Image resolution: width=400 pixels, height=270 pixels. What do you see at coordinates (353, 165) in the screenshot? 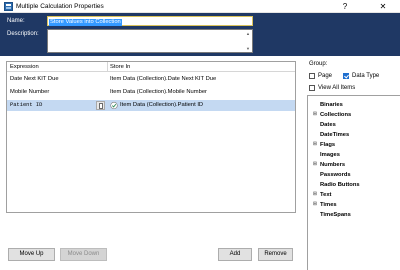
I see `tree-item-numbers: ⊞ Numbers` at bounding box center [353, 165].